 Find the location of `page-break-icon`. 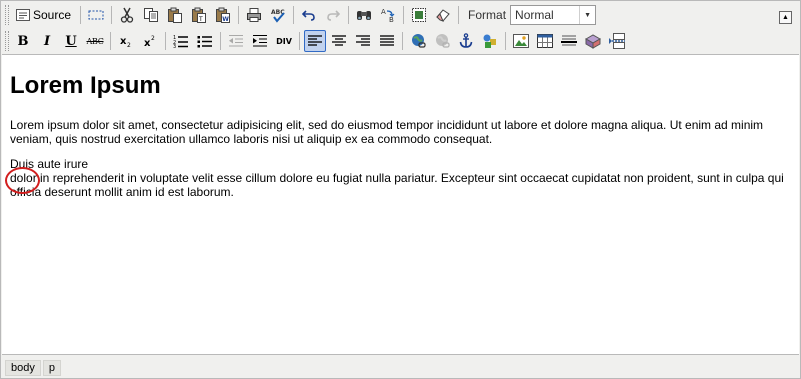

page-break-icon is located at coordinates (617, 41).